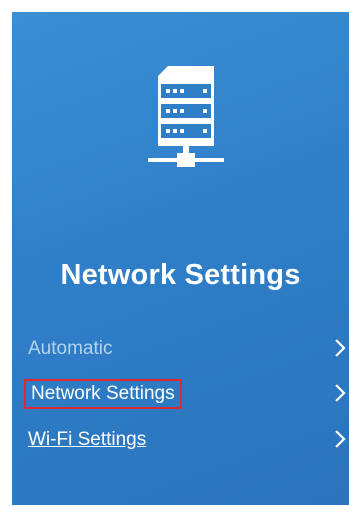 Image resolution: width=349 pixels, height=507 pixels. What do you see at coordinates (103, 394) in the screenshot?
I see `menu-item-label: Network Settings` at bounding box center [103, 394].